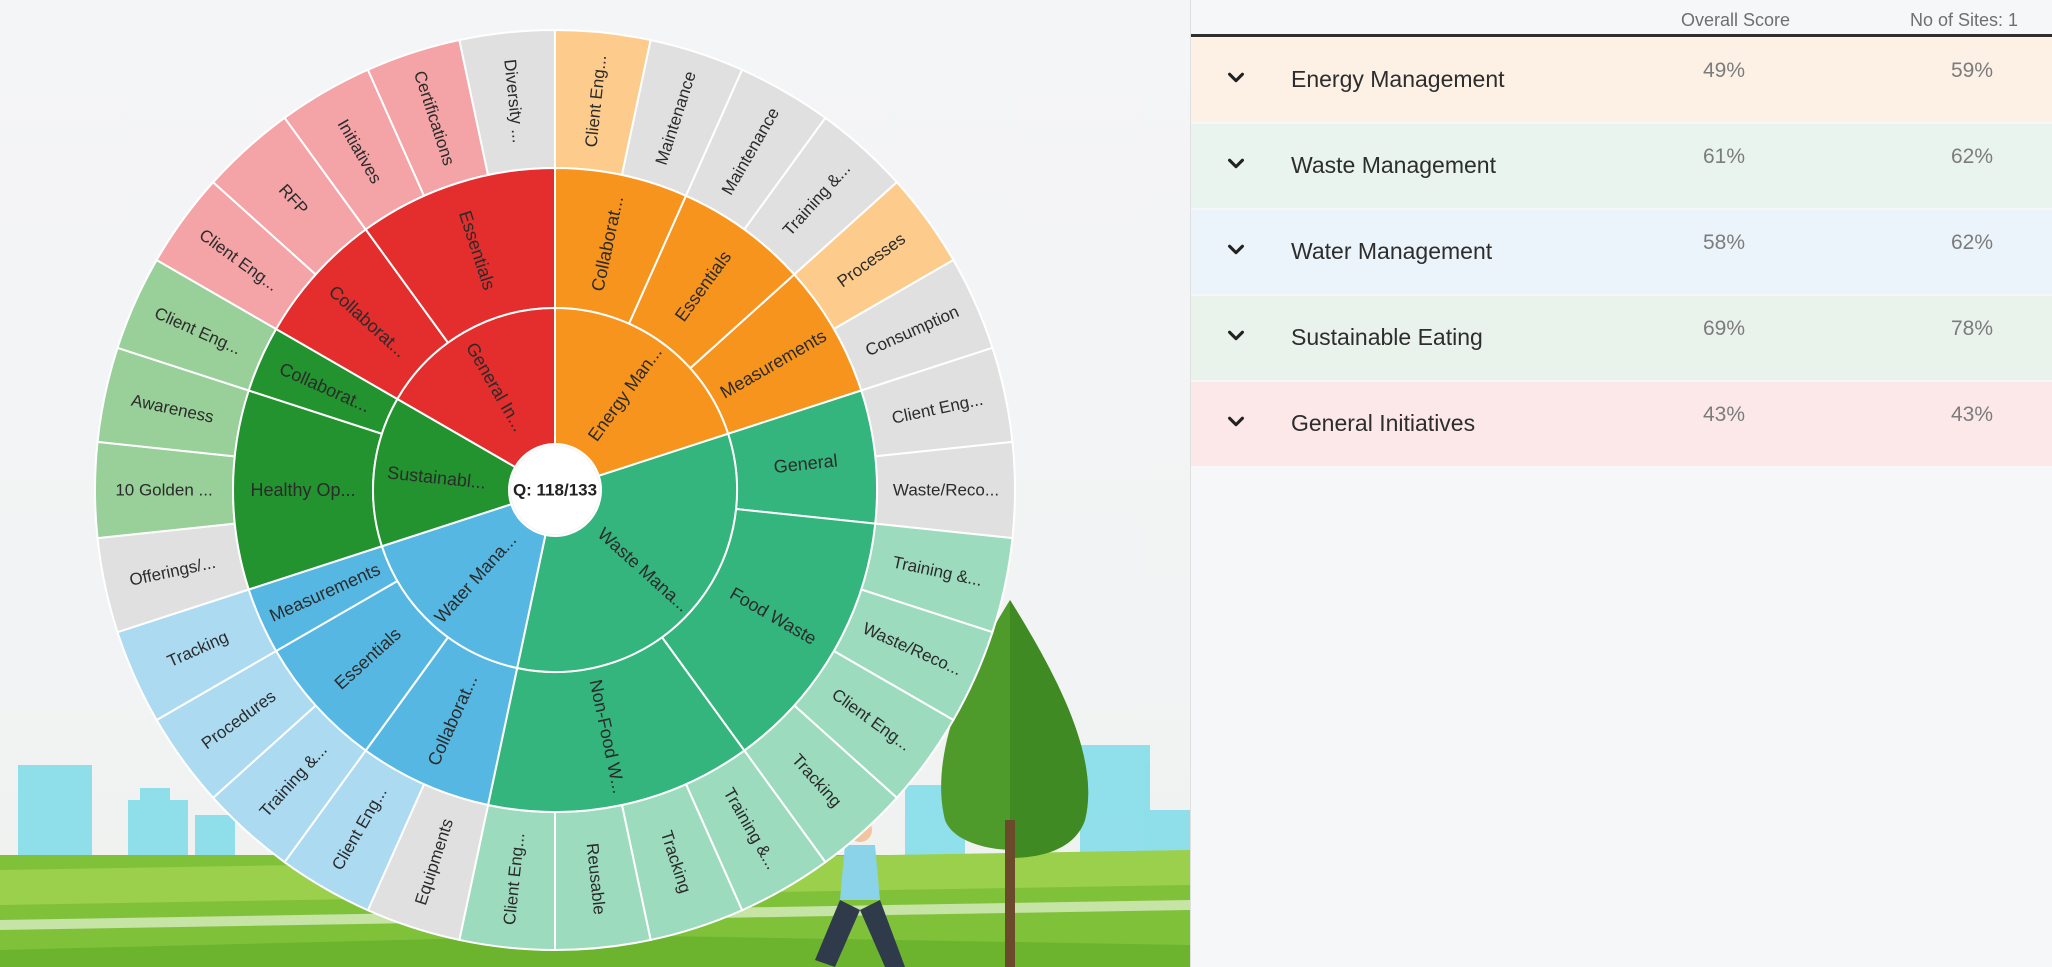  Describe the element at coordinates (1621, 35) in the screenshot. I see `header-divider` at that location.